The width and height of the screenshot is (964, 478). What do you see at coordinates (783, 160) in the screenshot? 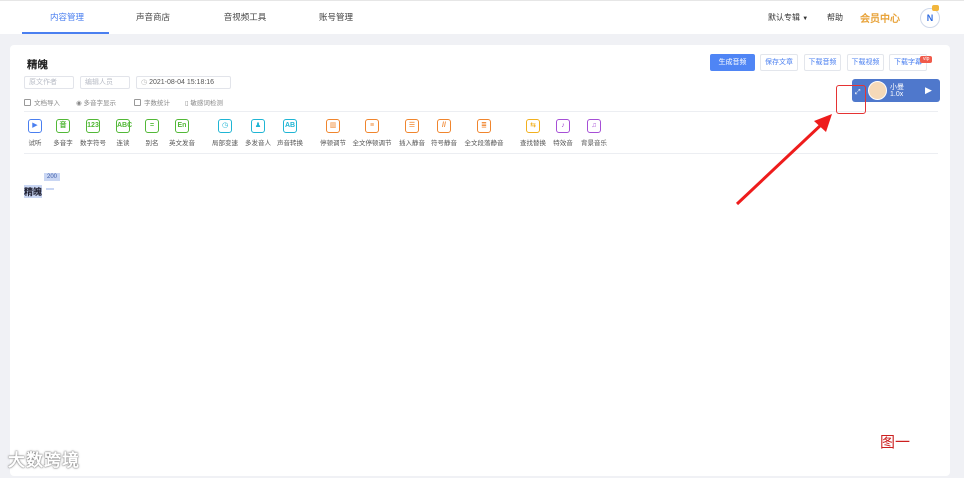
I see `annotation-arrow` at bounding box center [783, 160].